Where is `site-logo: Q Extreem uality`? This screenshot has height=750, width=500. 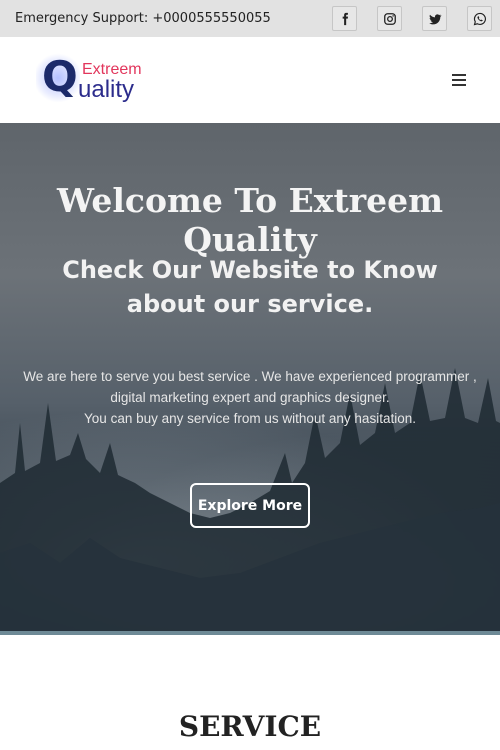 site-logo: Q Extreem uality is located at coordinates (92, 80).